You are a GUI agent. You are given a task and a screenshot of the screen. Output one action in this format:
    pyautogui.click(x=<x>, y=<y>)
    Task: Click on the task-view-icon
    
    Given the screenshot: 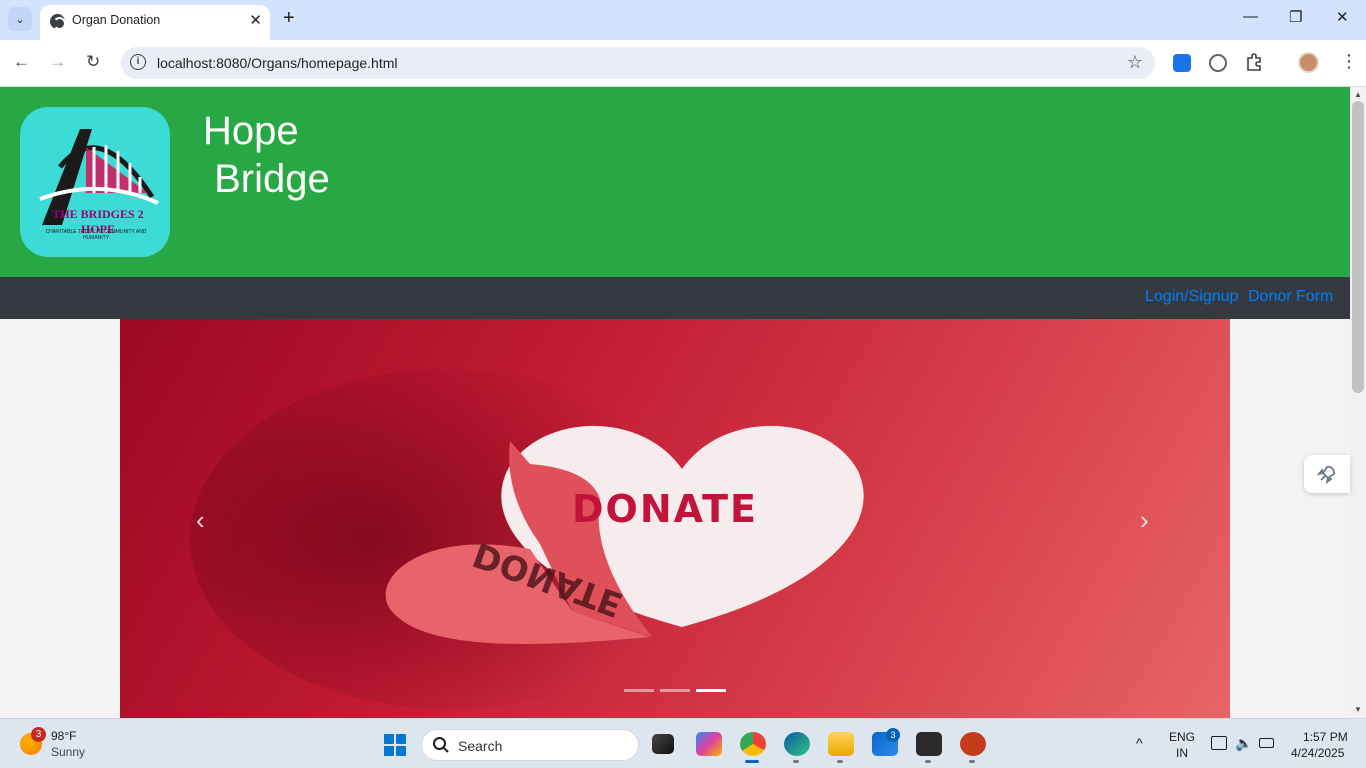 What is the action you would take?
    pyautogui.click(x=663, y=744)
    